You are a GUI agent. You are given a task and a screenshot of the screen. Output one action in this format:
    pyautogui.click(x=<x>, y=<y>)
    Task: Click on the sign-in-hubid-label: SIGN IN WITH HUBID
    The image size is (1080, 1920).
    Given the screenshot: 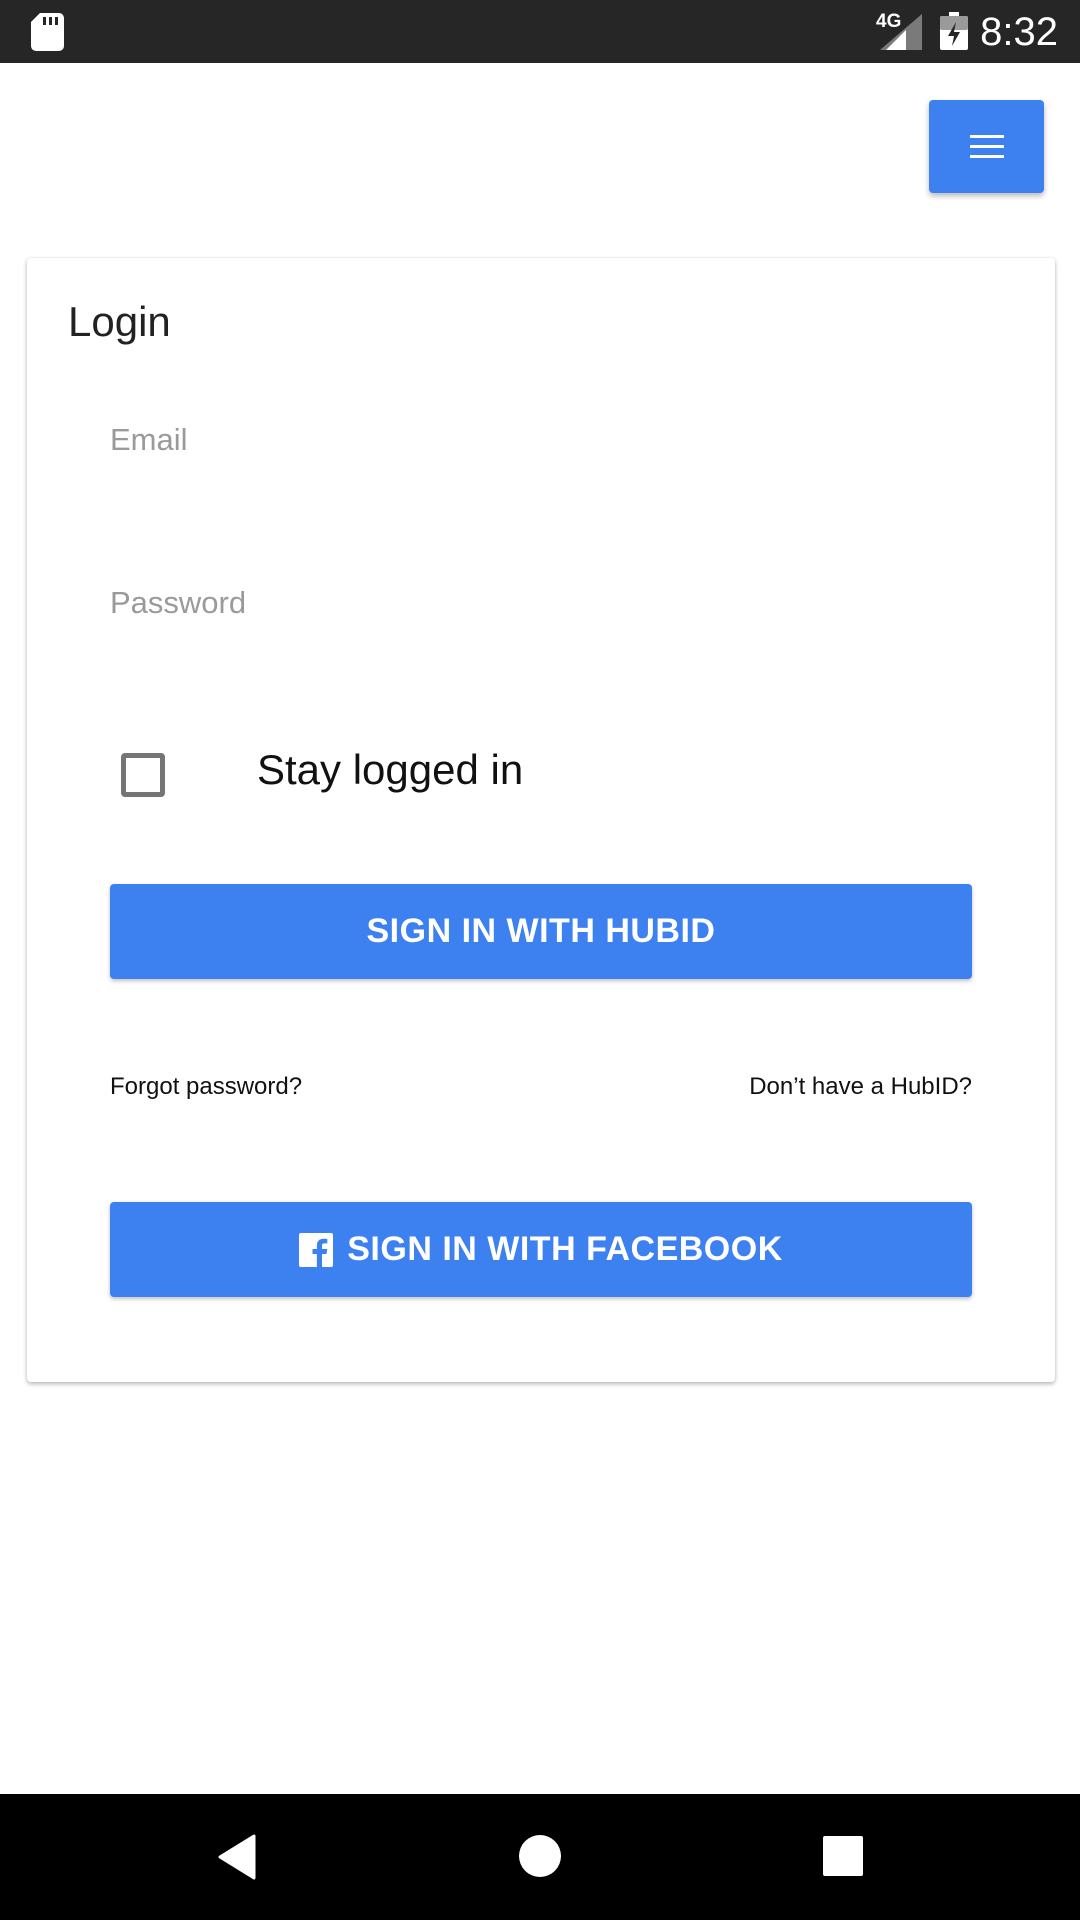 What is the action you would take?
    pyautogui.click(x=541, y=931)
    